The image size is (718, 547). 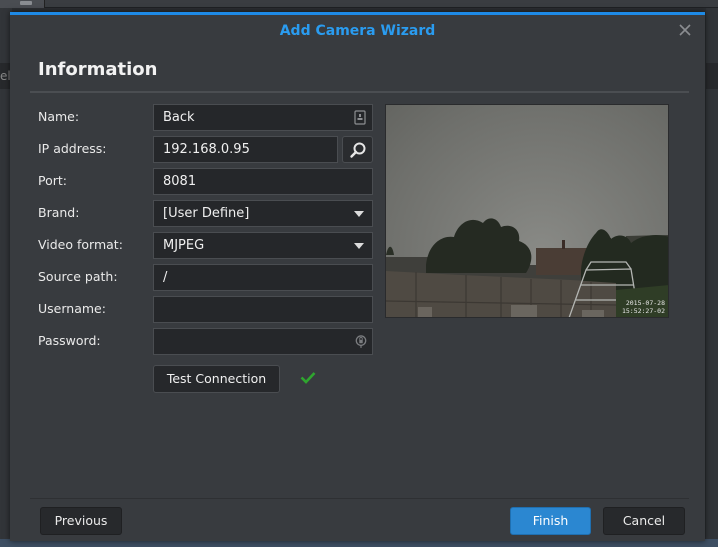 I want to click on preview-timestamp-date: 2015-07-28, so click(x=645, y=303).